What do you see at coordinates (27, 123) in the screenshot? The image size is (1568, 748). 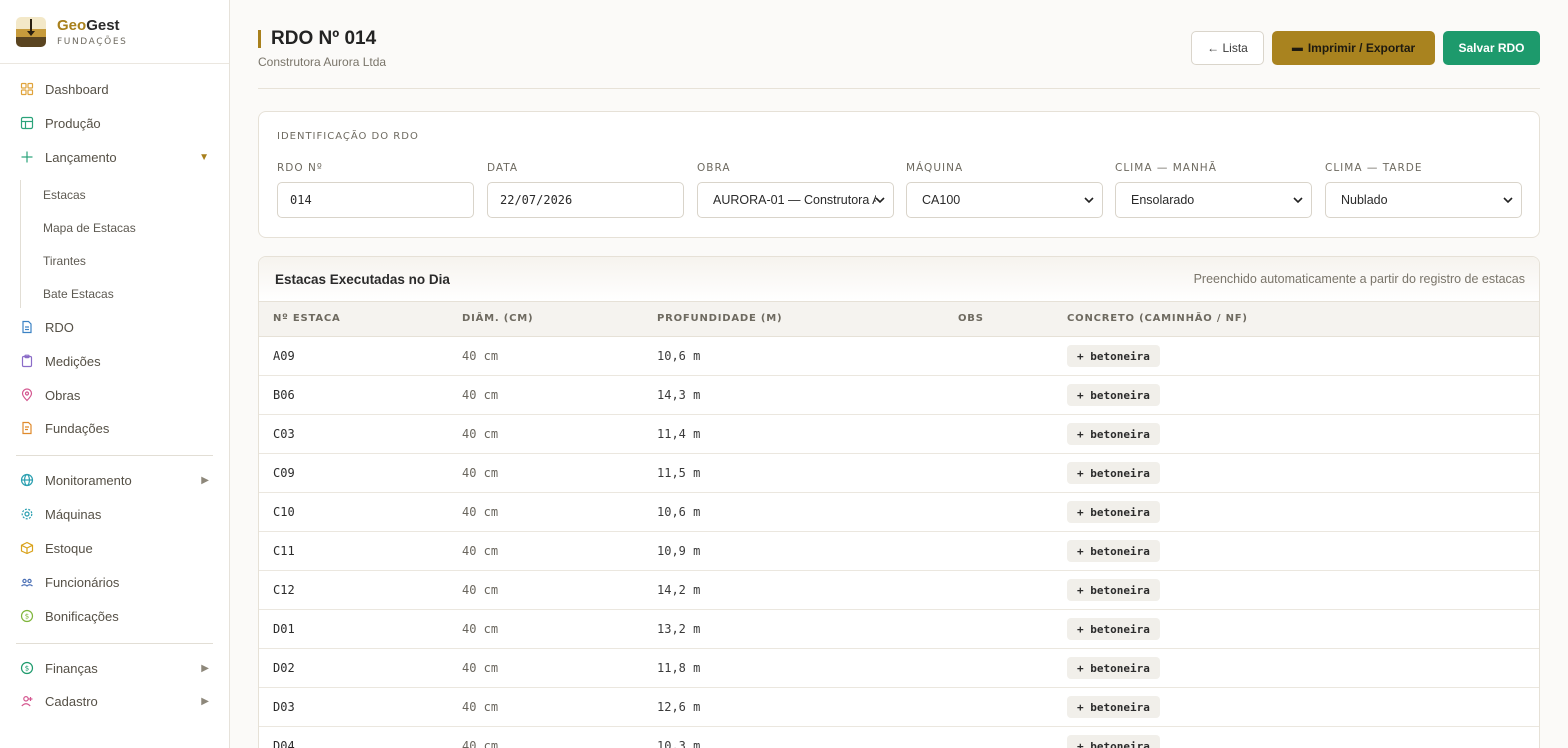 I see `table-icon` at bounding box center [27, 123].